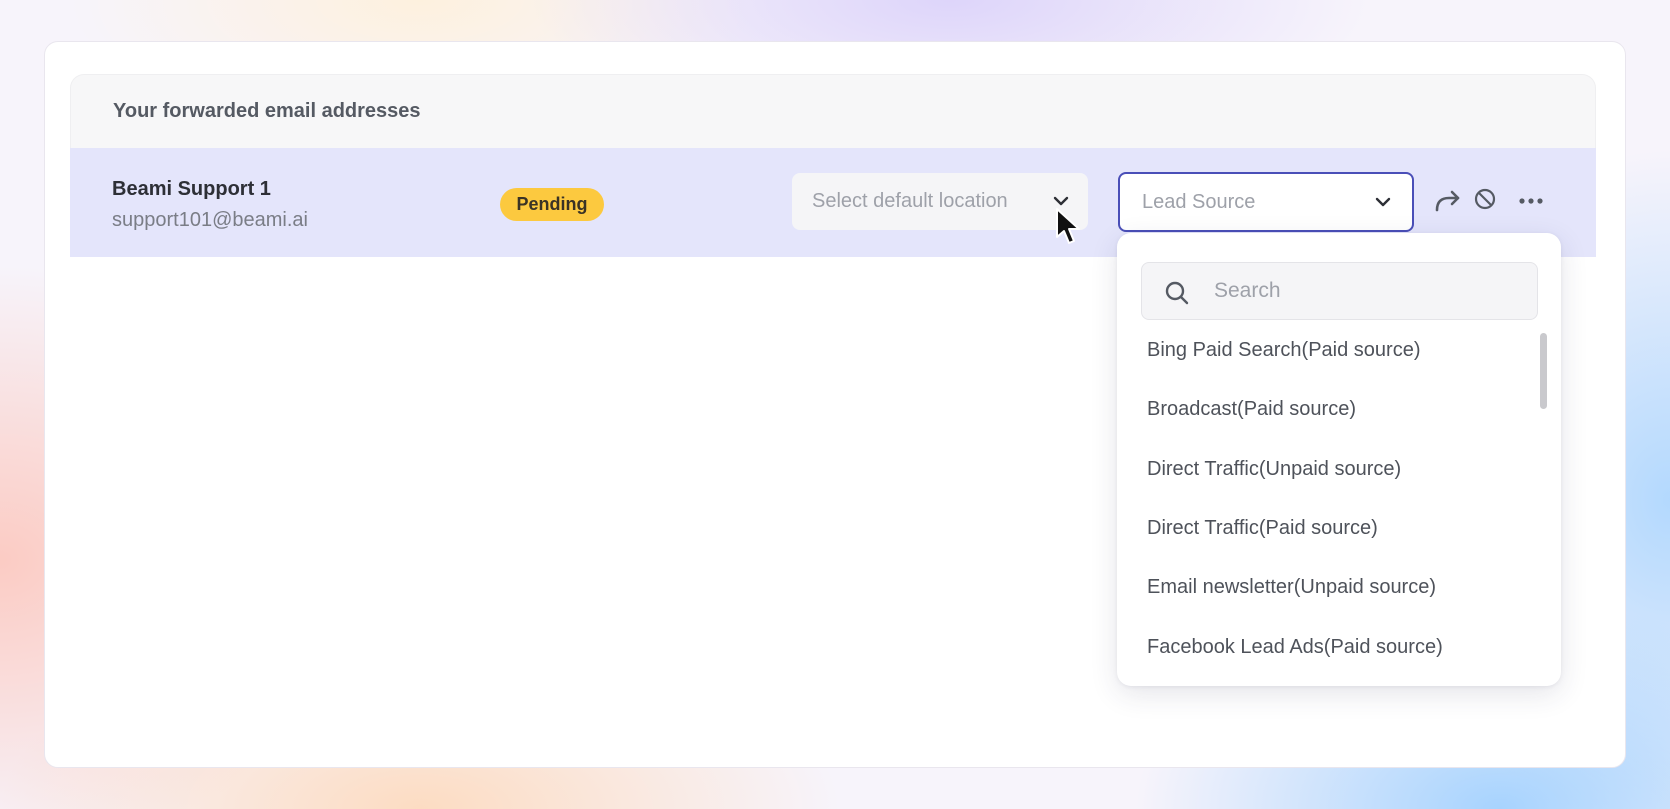 This screenshot has height=809, width=1670. I want to click on forward-button, so click(1448, 201).